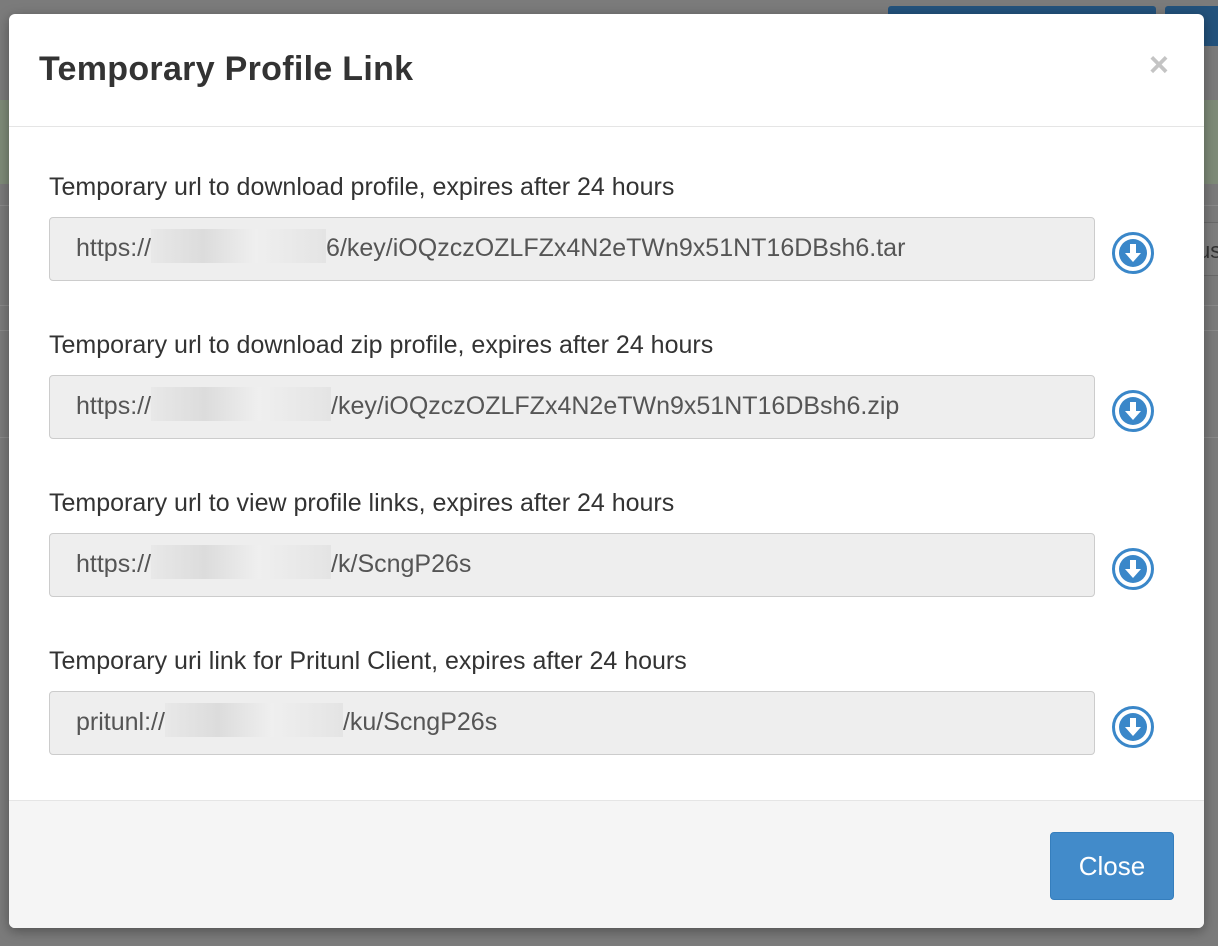  I want to click on open-pritunl-uri-button, so click(1133, 727).